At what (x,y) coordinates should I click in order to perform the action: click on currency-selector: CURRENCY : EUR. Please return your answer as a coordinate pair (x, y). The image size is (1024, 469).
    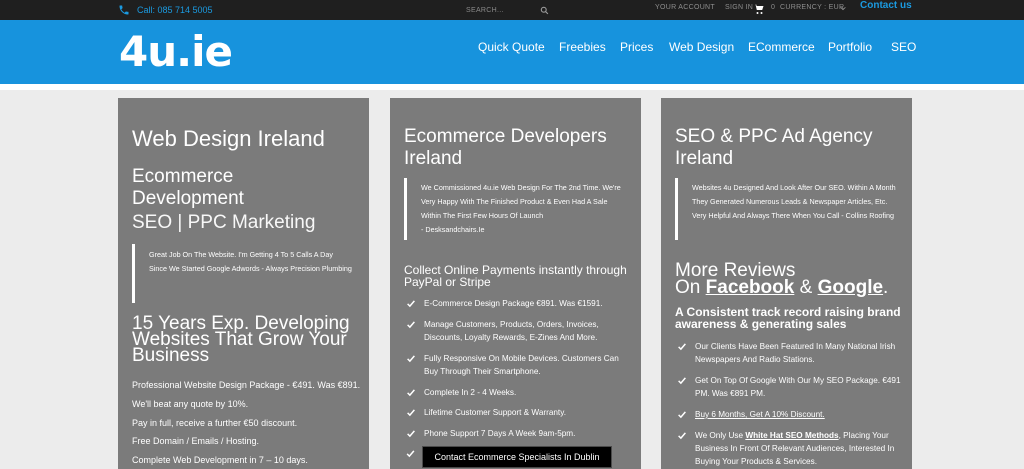
    Looking at the image, I should click on (812, 7).